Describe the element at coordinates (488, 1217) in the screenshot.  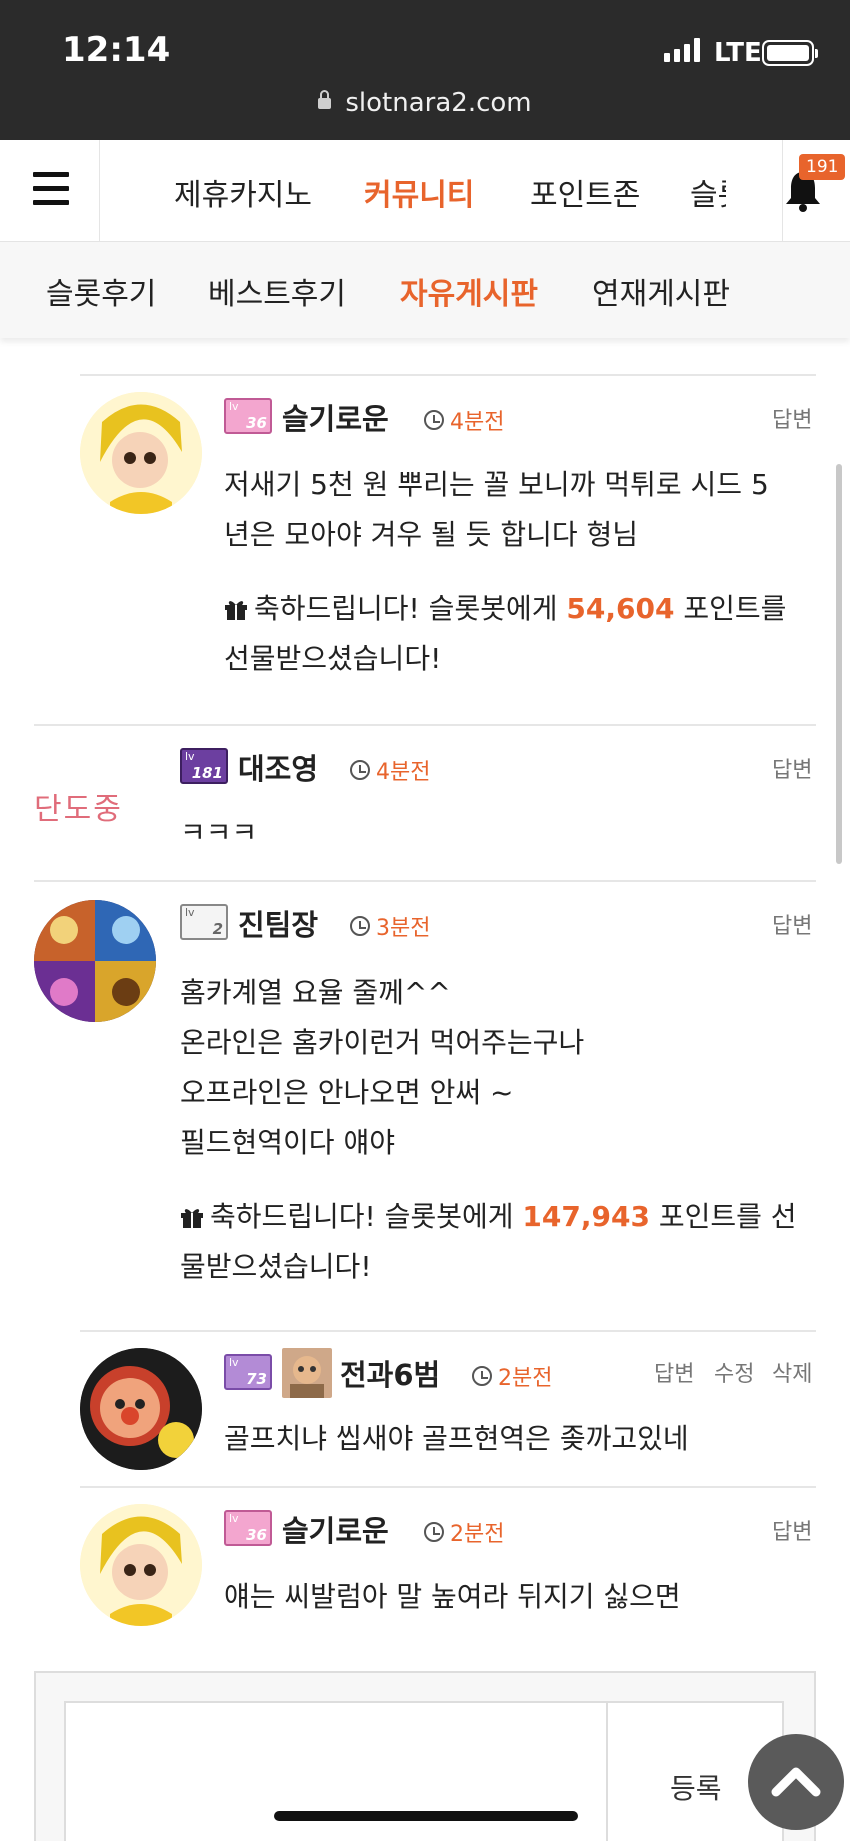
I see `gift-notice: 축하드립니다! 슬롯봇에게 147,943 포인트를 선` at that location.